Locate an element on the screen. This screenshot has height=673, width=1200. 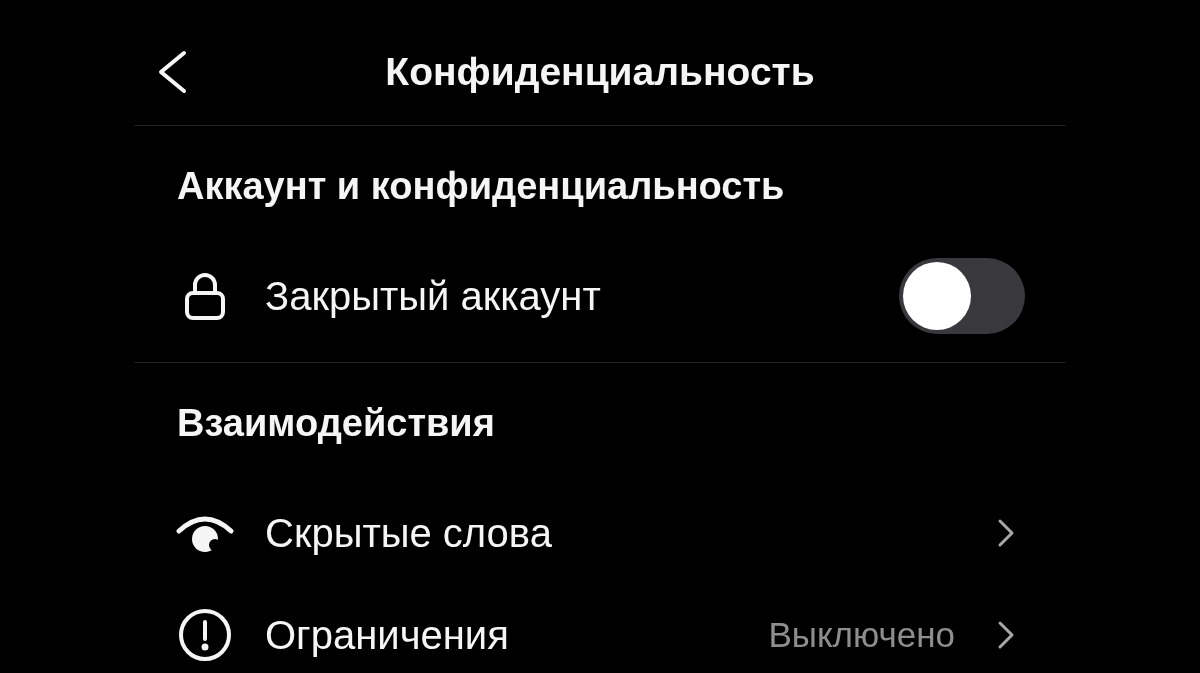
back-button is located at coordinates (172, 71).